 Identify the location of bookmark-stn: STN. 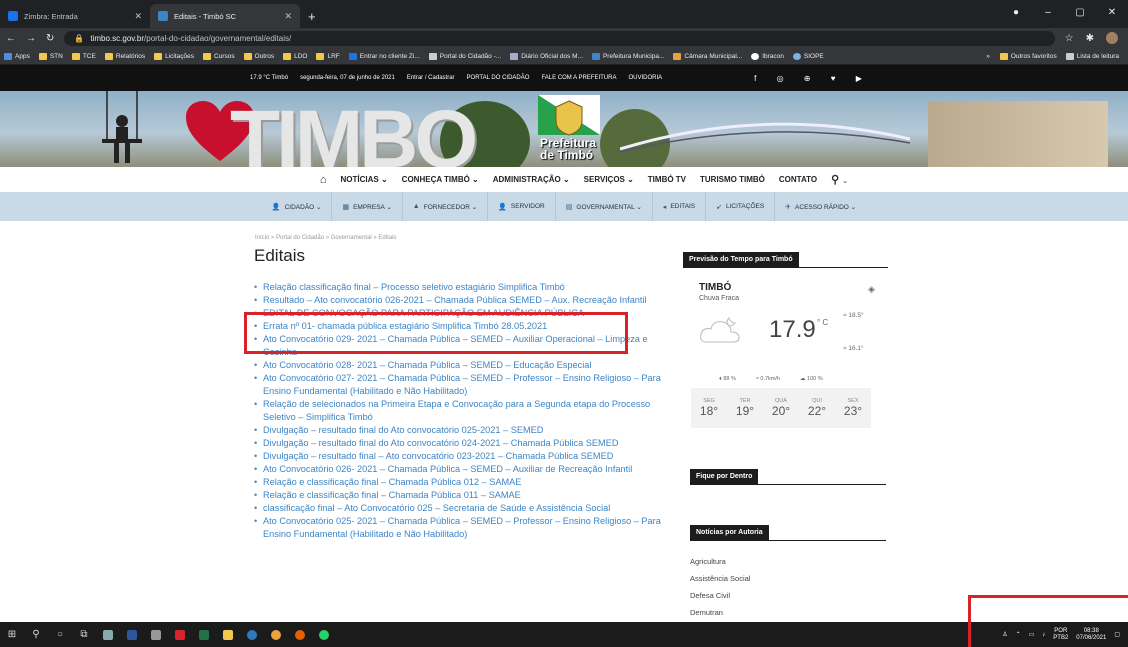
(50, 56).